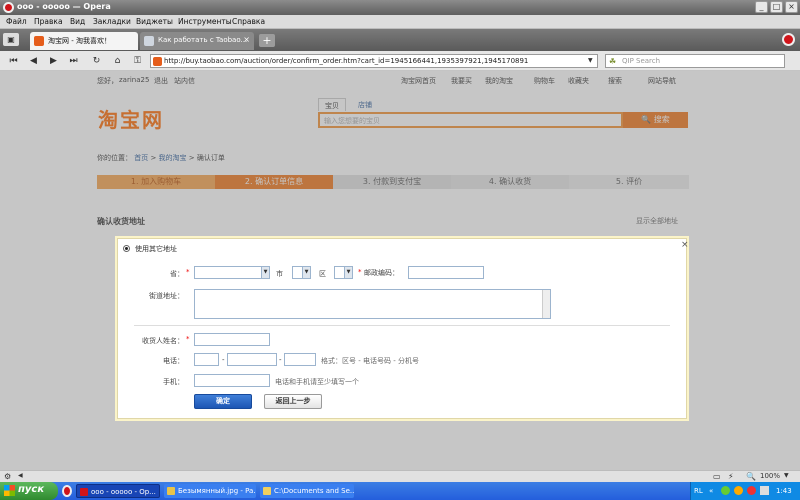  Describe the element at coordinates (13, 61) in the screenshot. I see `rewind-icon: ⏮` at that location.